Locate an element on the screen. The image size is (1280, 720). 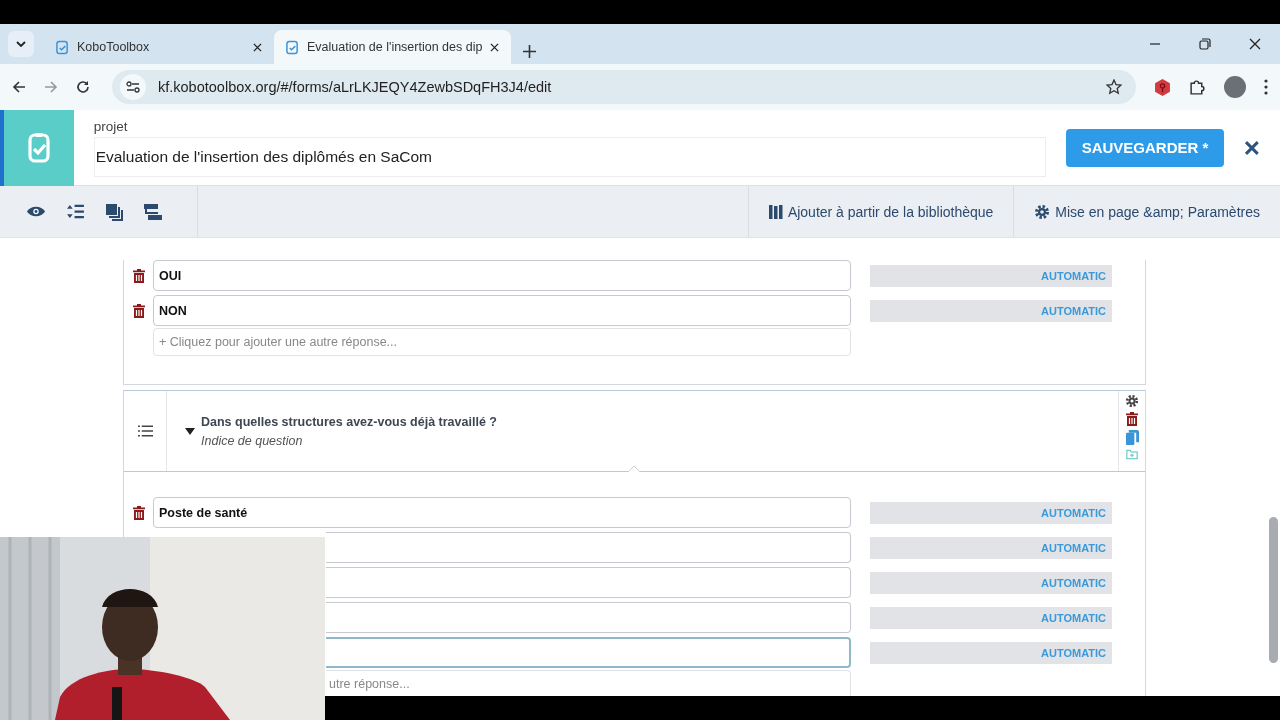
eye-icon is located at coordinates (36, 211).